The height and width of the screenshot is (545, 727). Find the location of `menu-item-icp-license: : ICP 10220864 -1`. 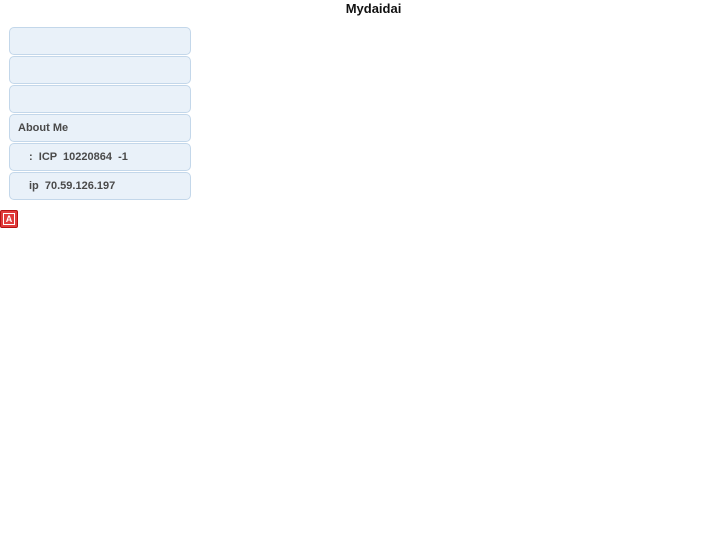

menu-item-icp-license: : ICP 10220864 -1 is located at coordinates (100, 157).